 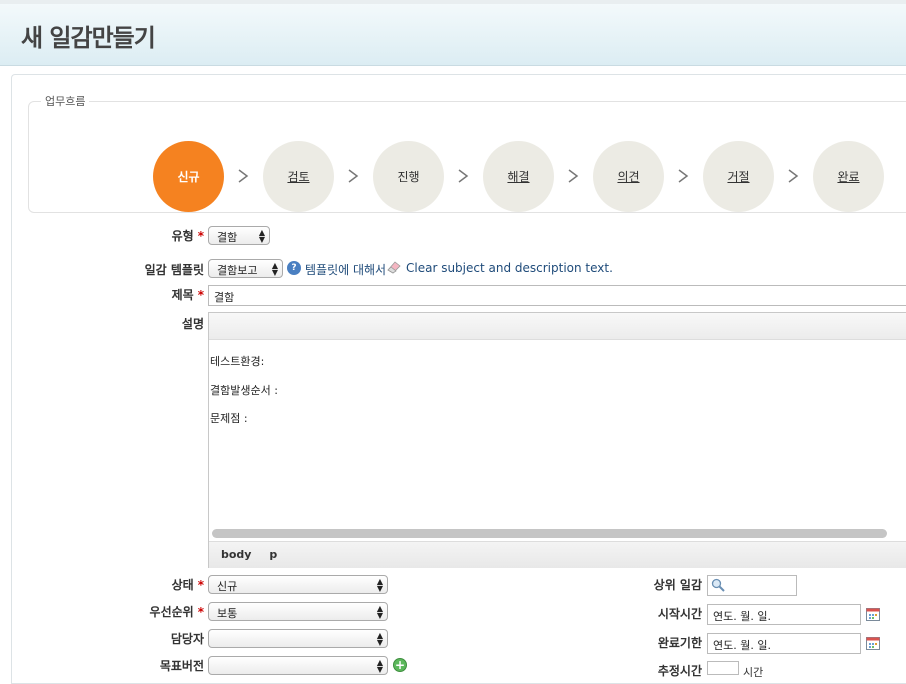 What do you see at coordinates (518, 176) in the screenshot?
I see `workflow-step-resolved: 해결` at bounding box center [518, 176].